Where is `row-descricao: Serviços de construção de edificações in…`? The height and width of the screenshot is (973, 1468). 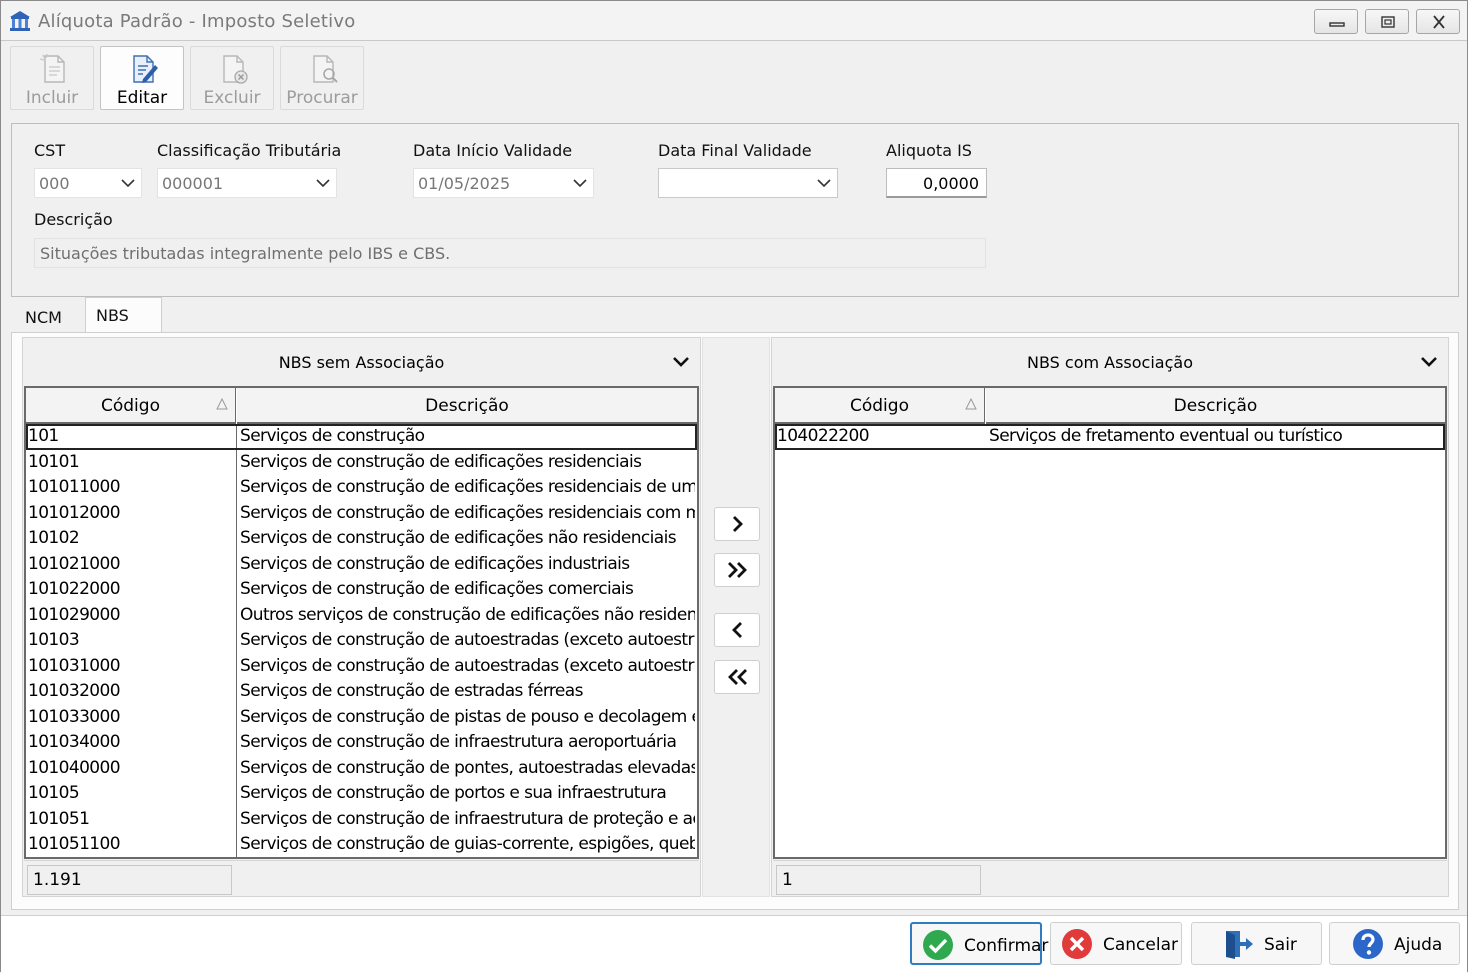 row-descricao: Serviços de construção de edificações in… is located at coordinates (435, 563).